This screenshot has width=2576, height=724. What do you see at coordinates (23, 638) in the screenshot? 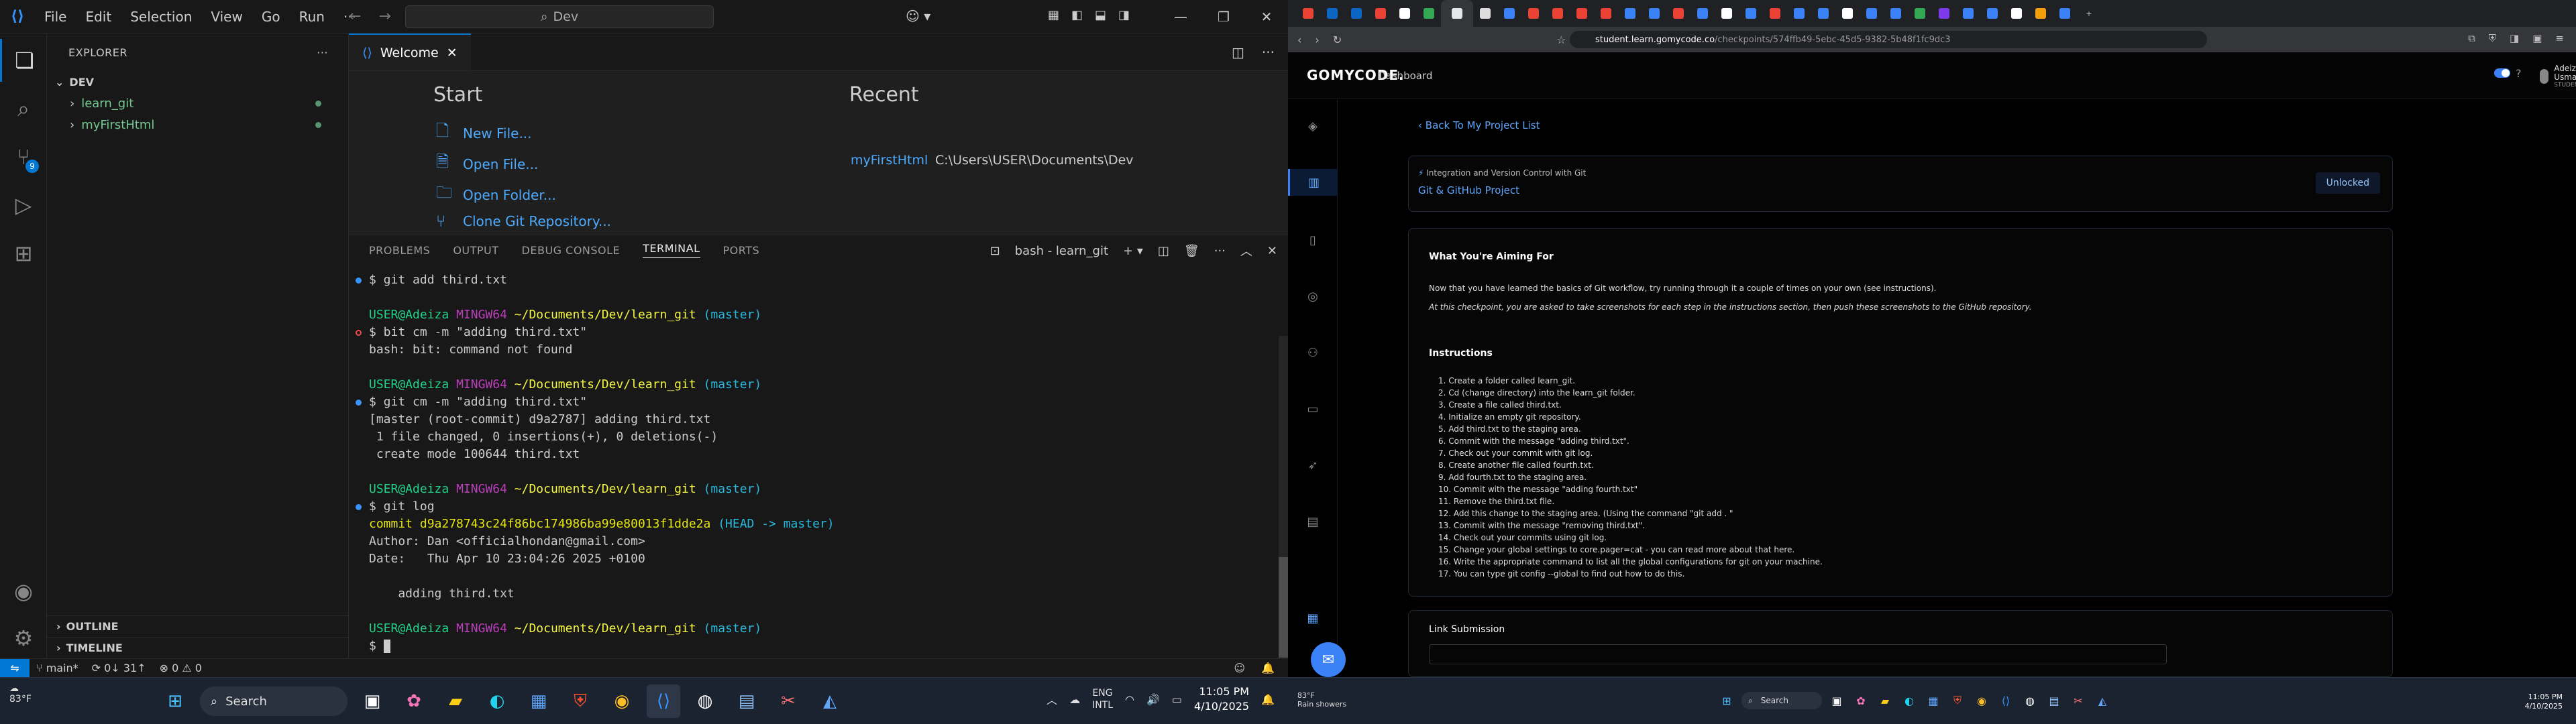
I see `settings-gear-icon: ⚙` at bounding box center [23, 638].